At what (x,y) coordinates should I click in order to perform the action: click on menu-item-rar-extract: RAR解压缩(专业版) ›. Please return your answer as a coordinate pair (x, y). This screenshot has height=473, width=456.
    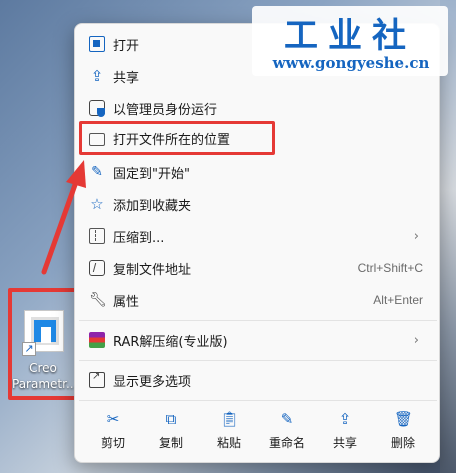
    Looking at the image, I should click on (258, 340).